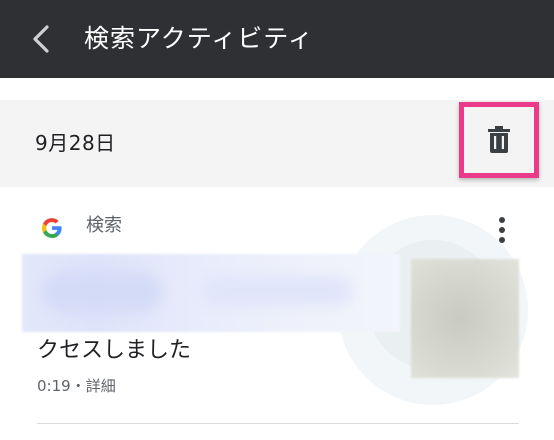 Image resolution: width=554 pixels, height=440 pixels. I want to click on back-button, so click(41, 39).